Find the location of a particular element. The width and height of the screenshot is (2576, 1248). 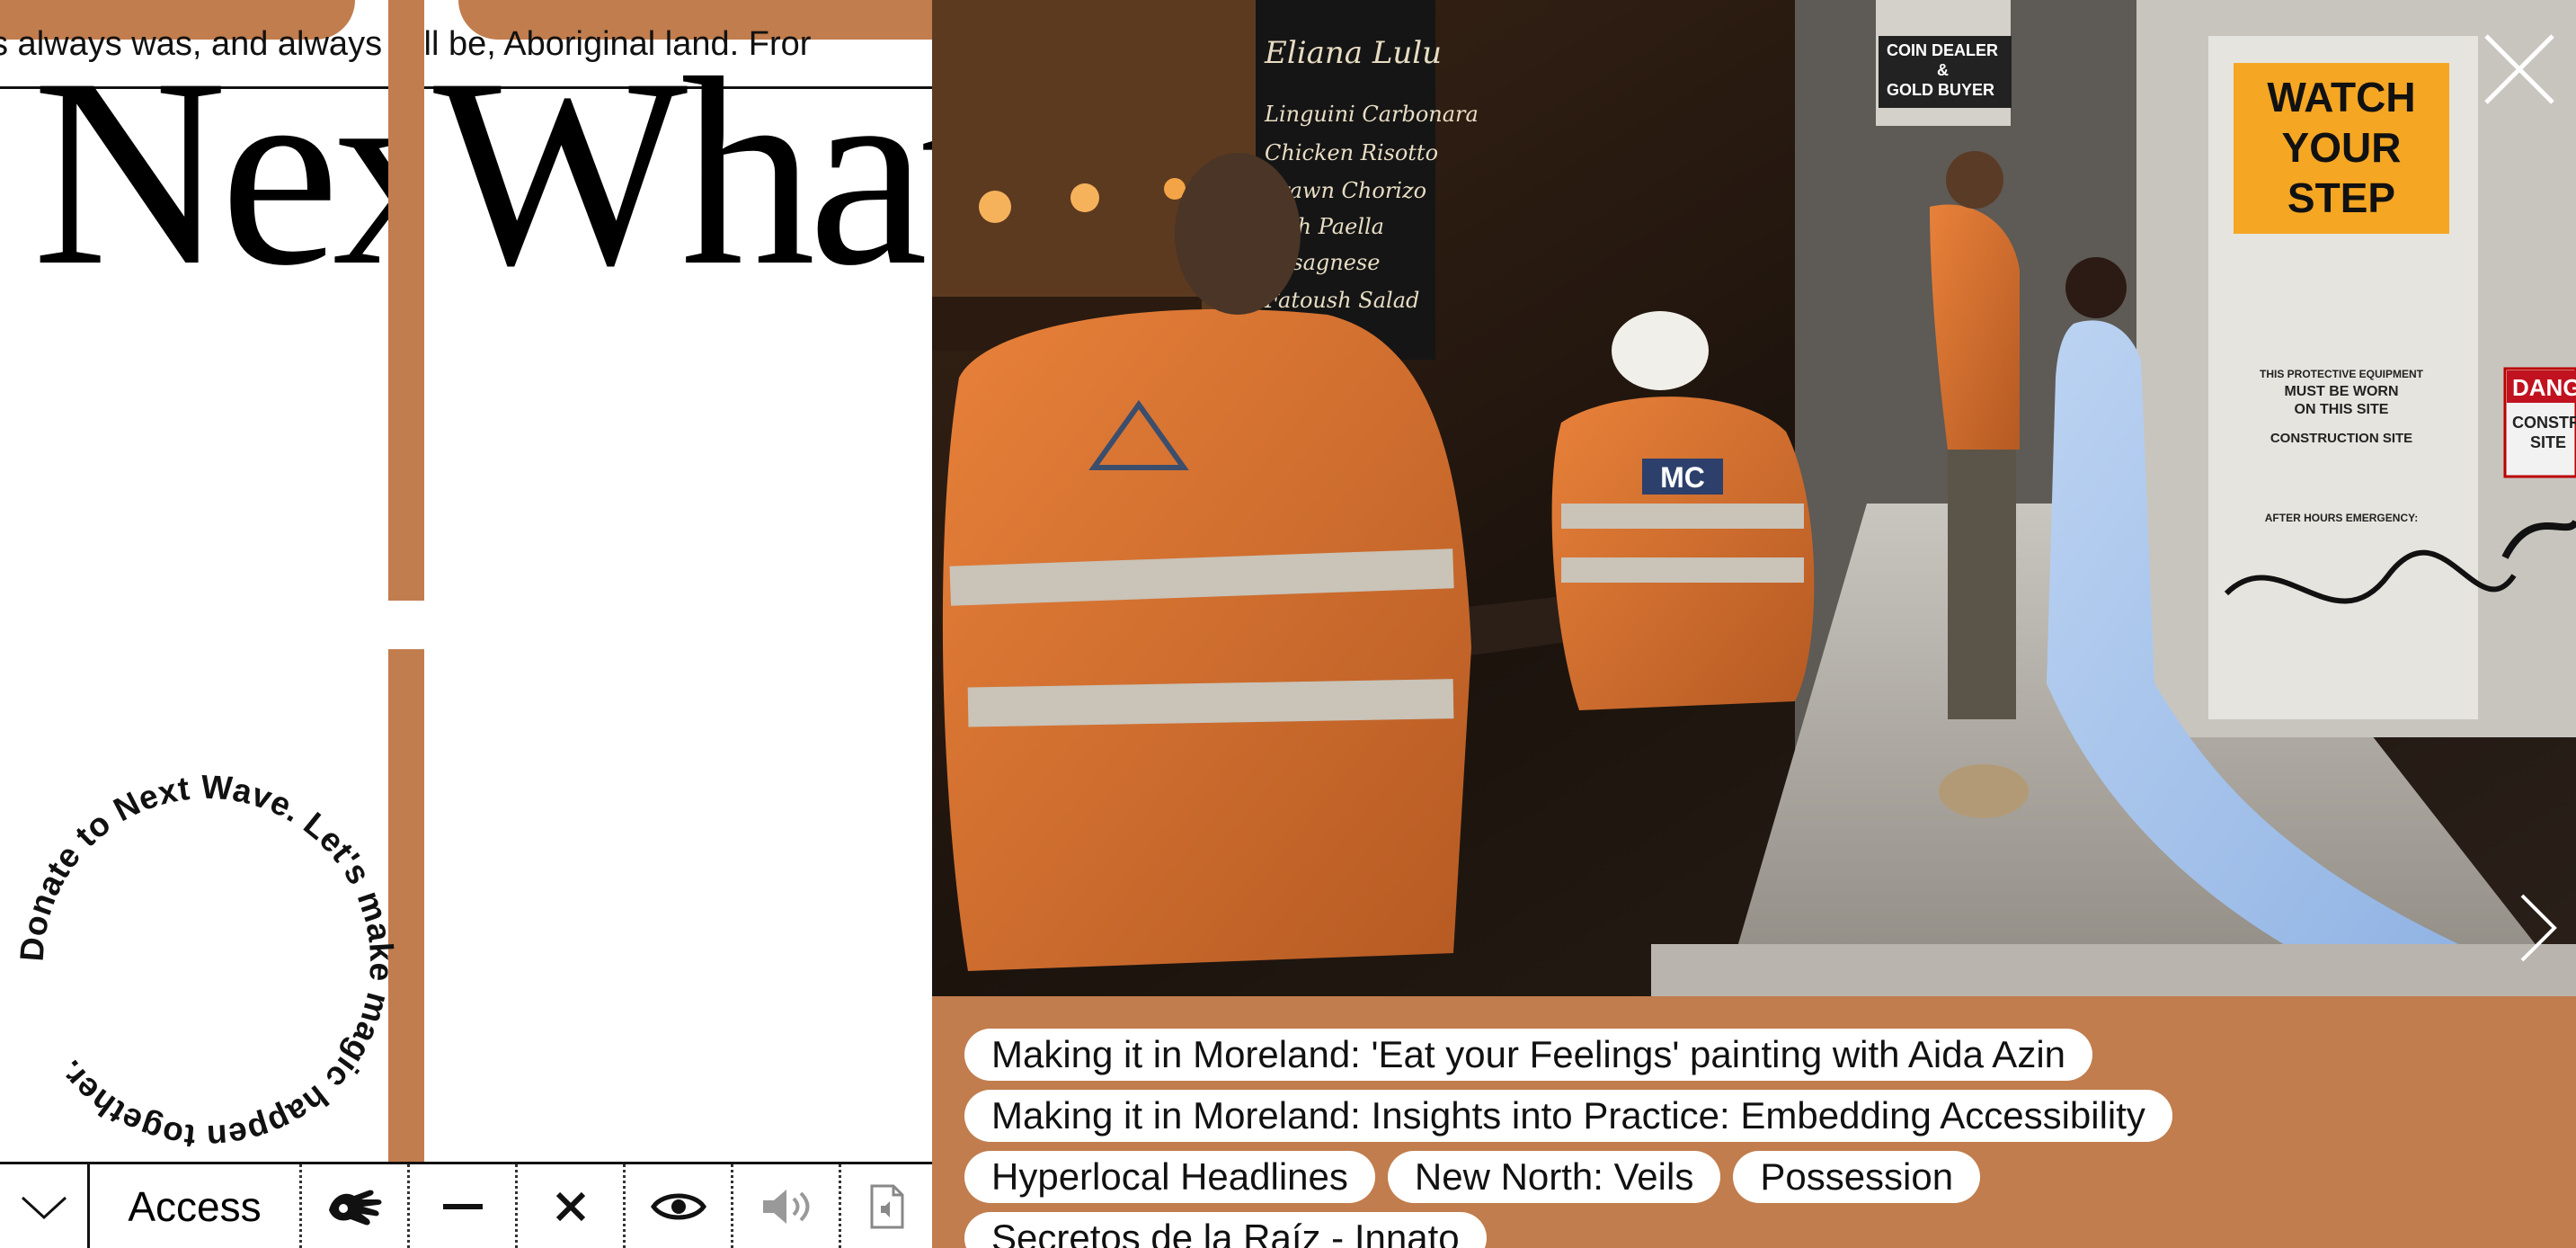

audio-button is located at coordinates (787, 1206).